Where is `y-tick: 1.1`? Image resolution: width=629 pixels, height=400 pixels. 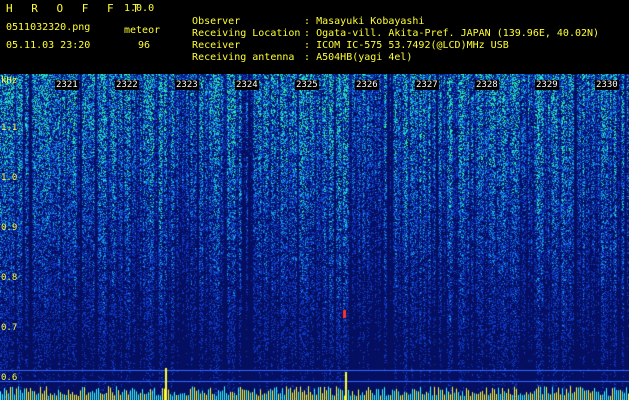
y-tick: 1.1 is located at coordinates (9, 128).